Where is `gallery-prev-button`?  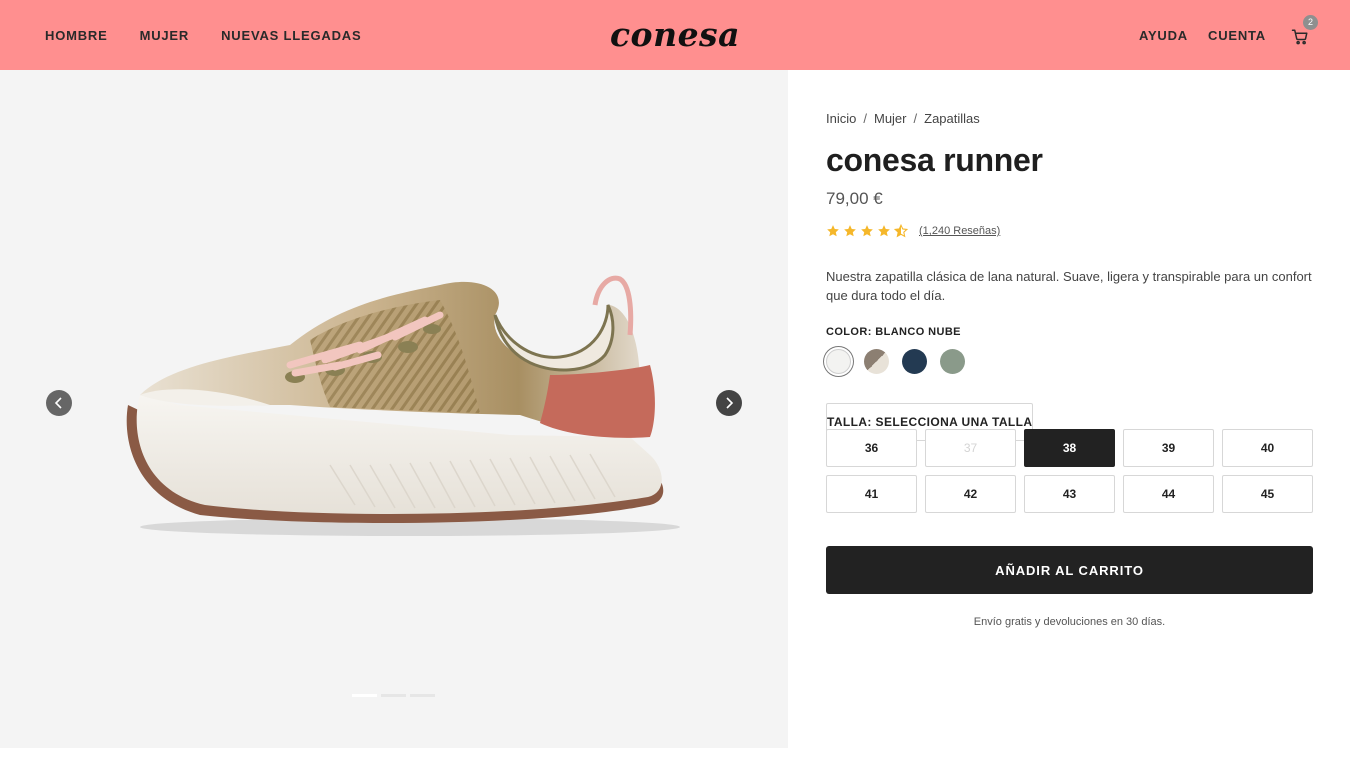 gallery-prev-button is located at coordinates (59, 403).